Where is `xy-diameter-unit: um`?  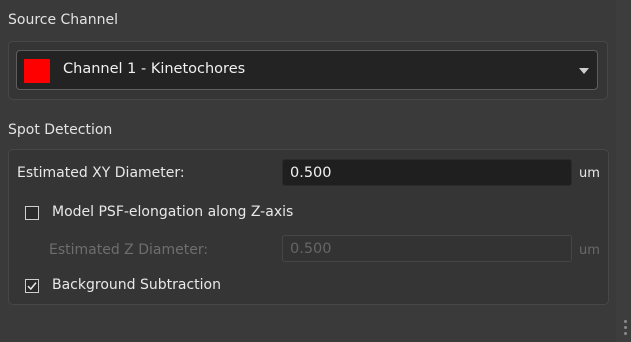
xy-diameter-unit: um is located at coordinates (589, 173).